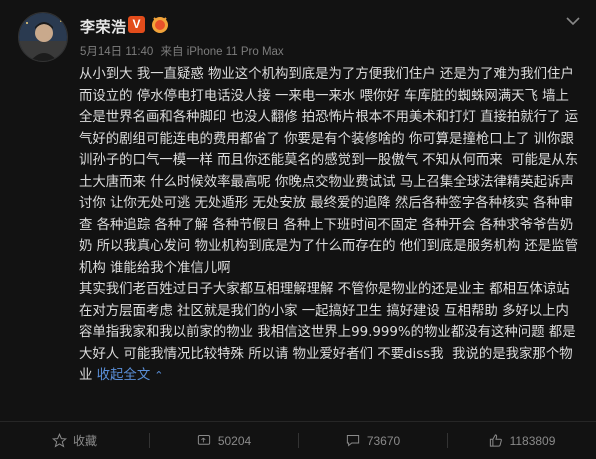 The image size is (596, 459). I want to click on like-icon, so click(495, 440).